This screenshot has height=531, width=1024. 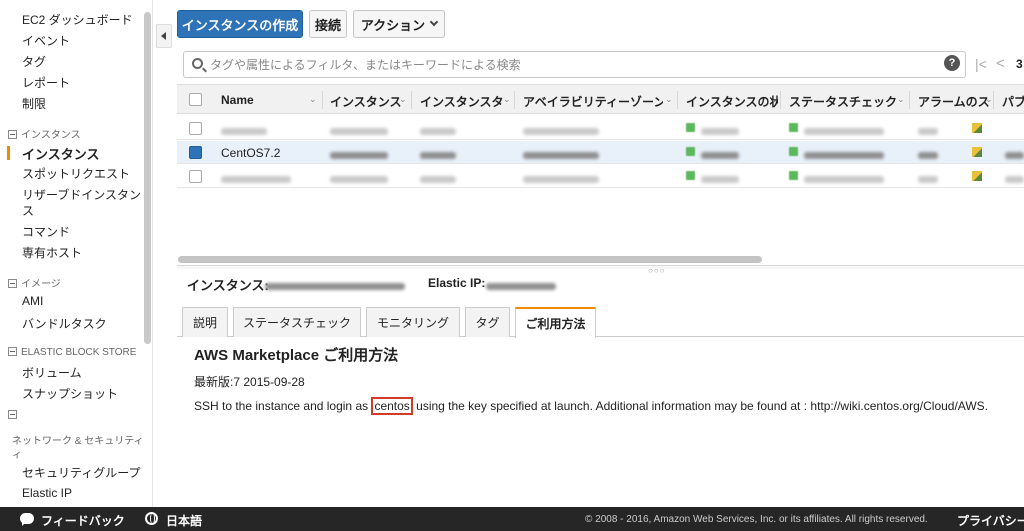 What do you see at coordinates (46, 82) in the screenshot?
I see `sidebar-item-reports: レポート` at bounding box center [46, 82].